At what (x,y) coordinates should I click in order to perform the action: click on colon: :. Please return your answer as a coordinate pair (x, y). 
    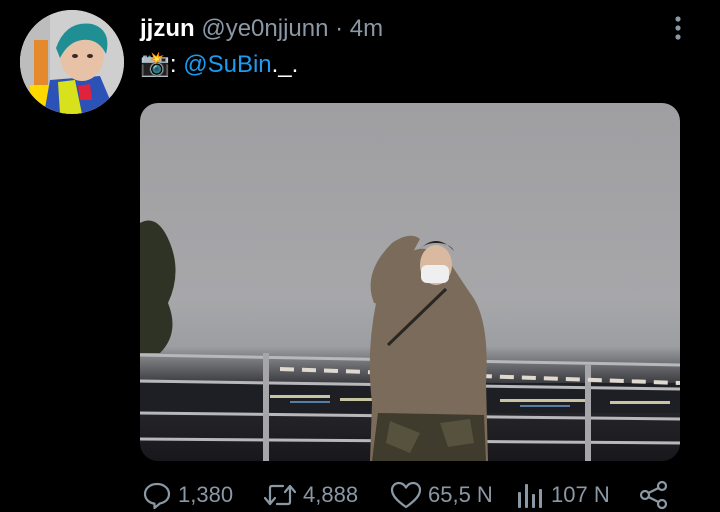
    Looking at the image, I should click on (173, 64).